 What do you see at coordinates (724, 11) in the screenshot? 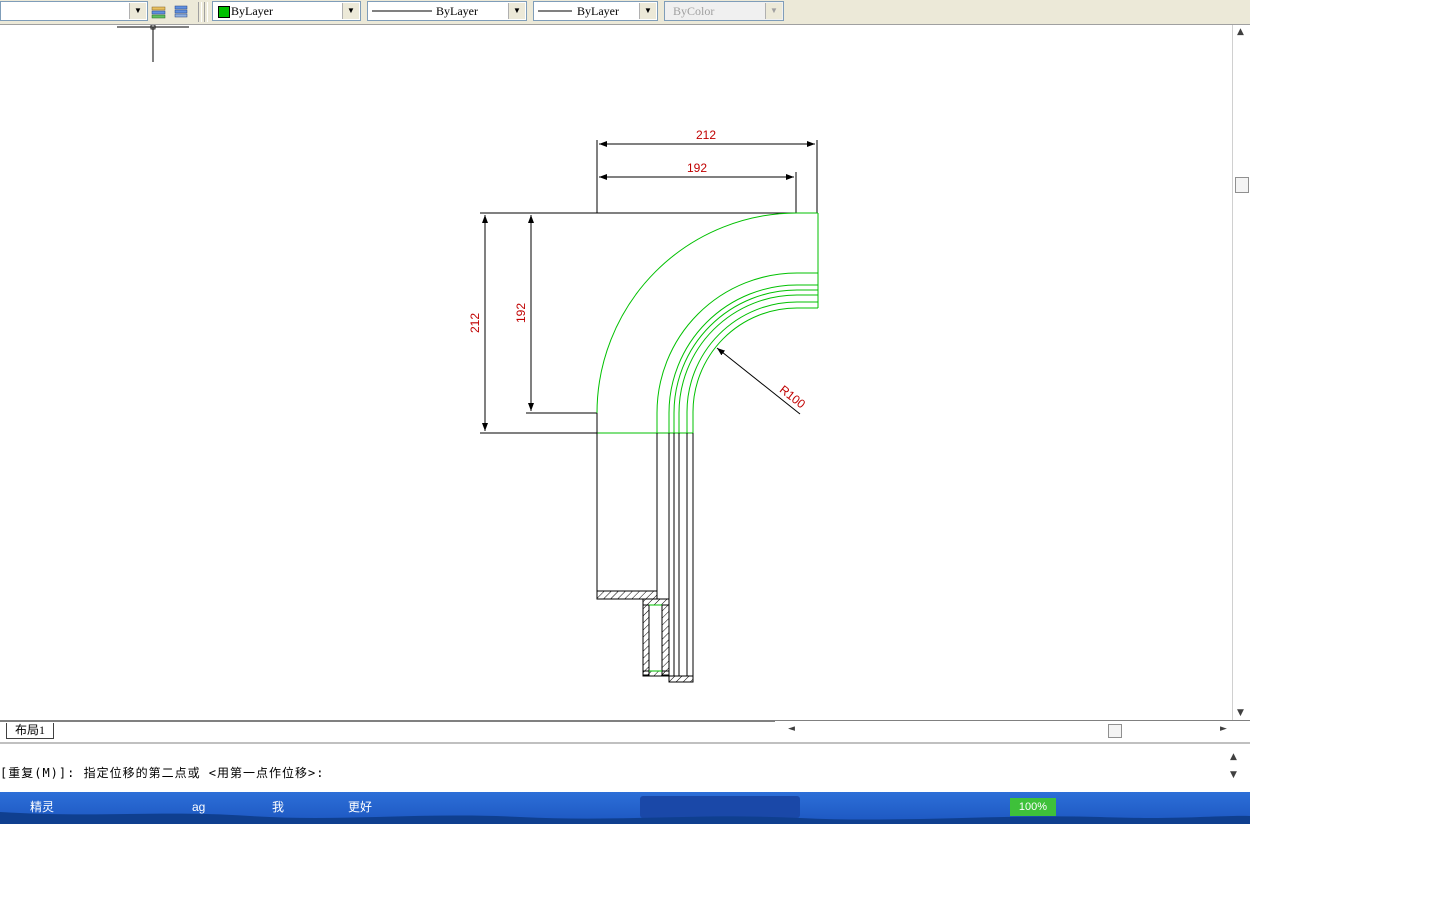
I see `plotstyle-combo: ByColor ▼` at bounding box center [724, 11].